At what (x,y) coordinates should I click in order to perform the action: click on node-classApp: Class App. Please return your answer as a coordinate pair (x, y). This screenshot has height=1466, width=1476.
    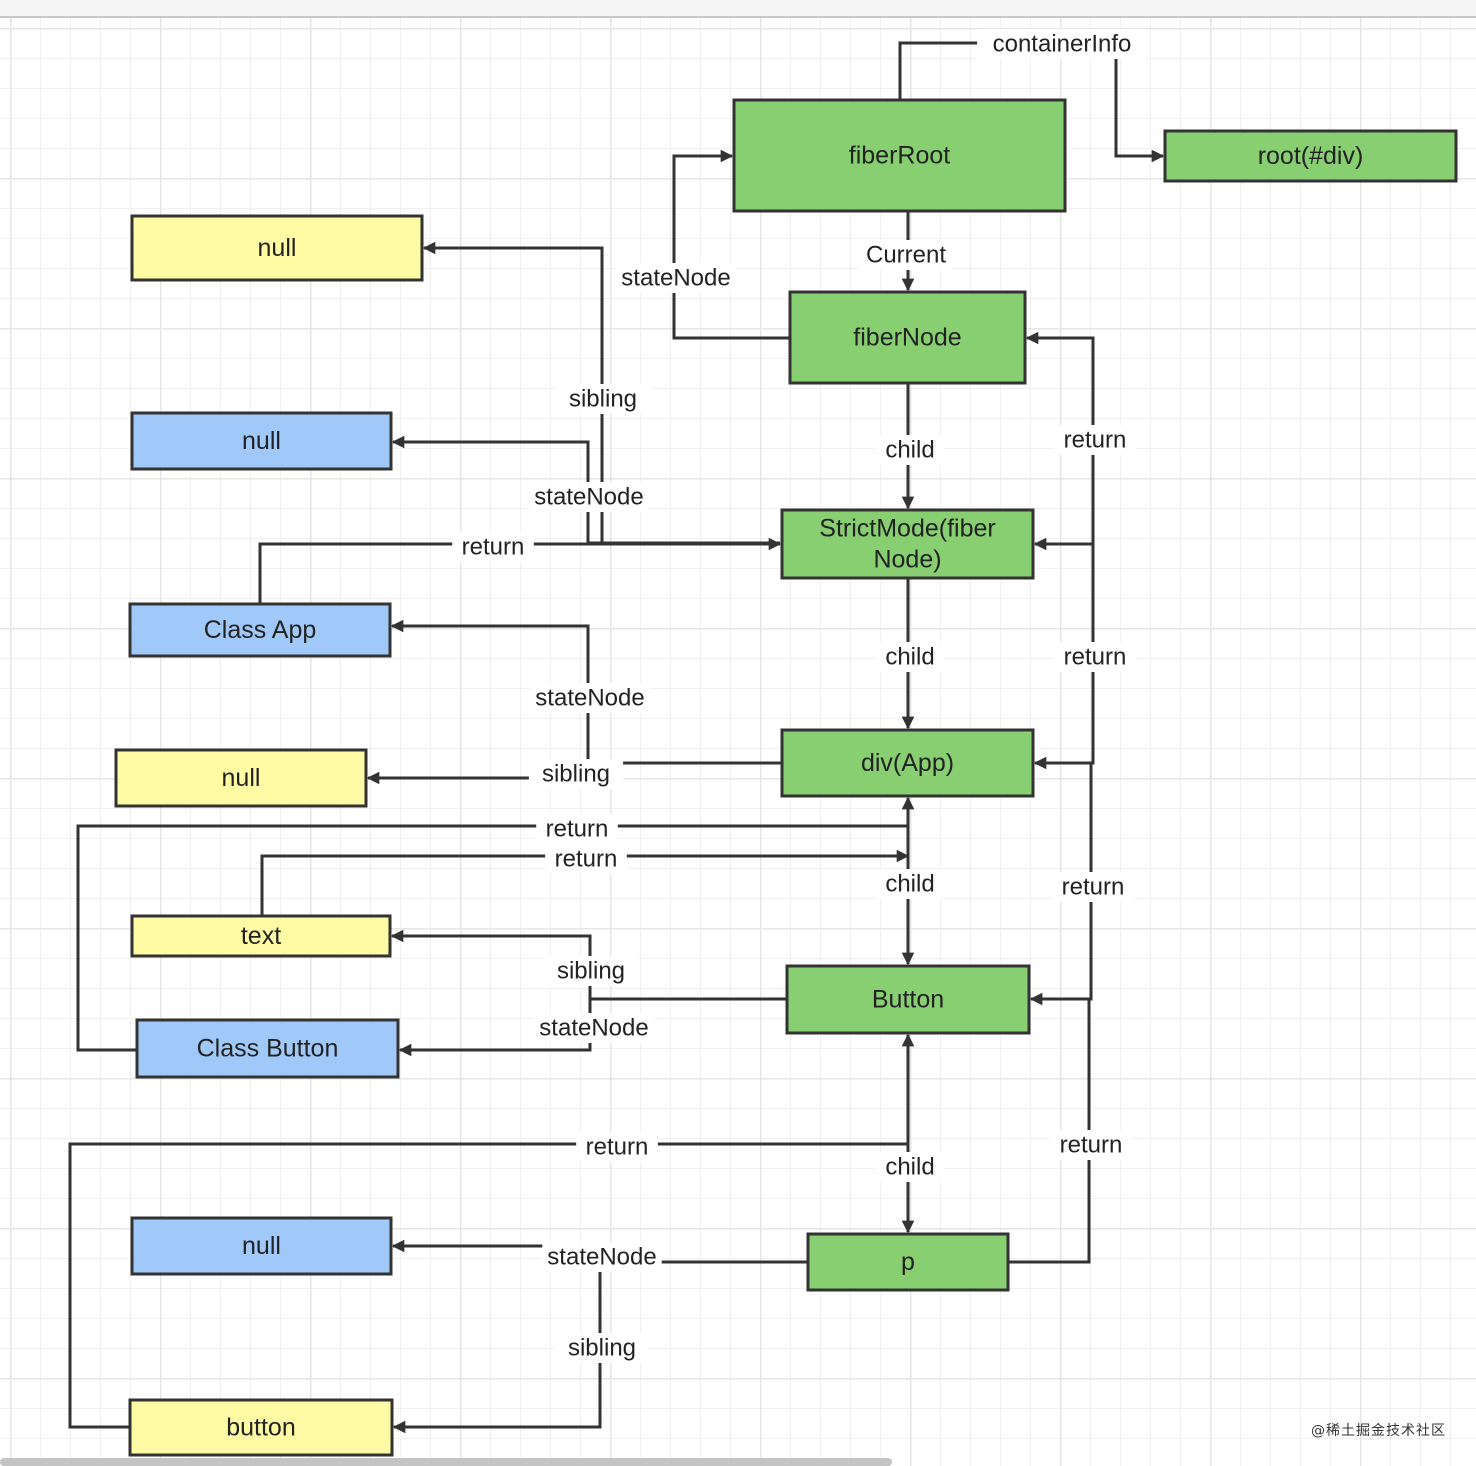
    Looking at the image, I should click on (260, 630).